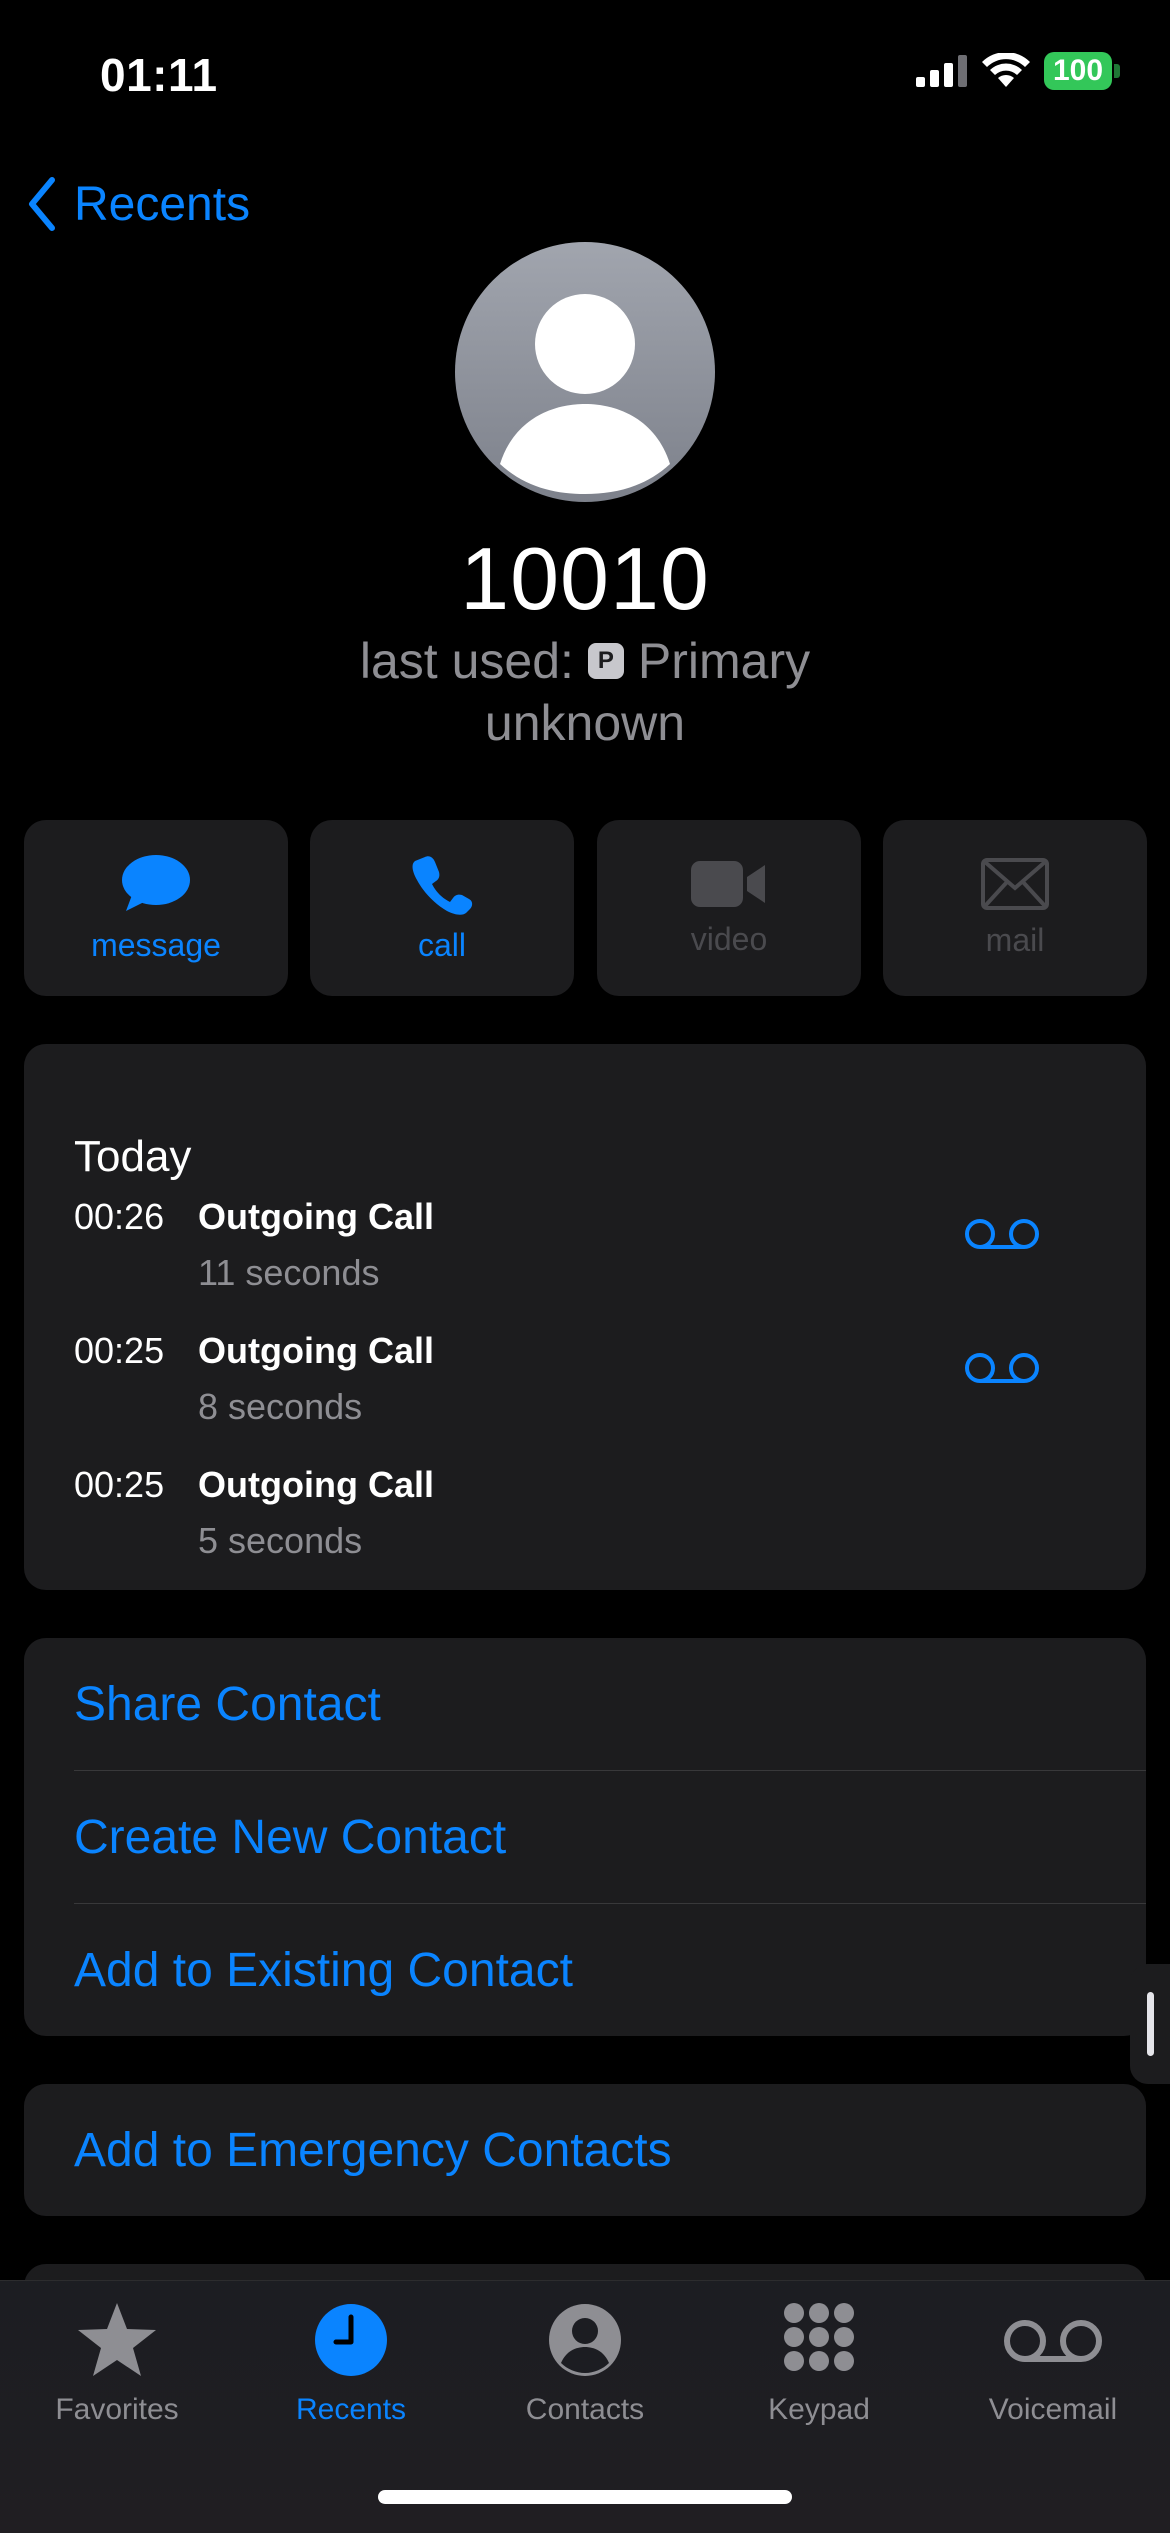 The image size is (1170, 2533). I want to click on call-duration: 5 seconds, so click(280, 1540).